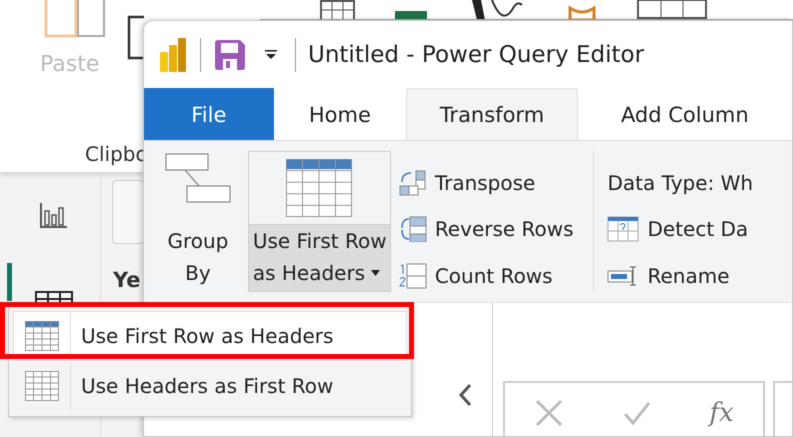  Describe the element at coordinates (411, 15) in the screenshot. I see `spreadsheet-icon` at that location.